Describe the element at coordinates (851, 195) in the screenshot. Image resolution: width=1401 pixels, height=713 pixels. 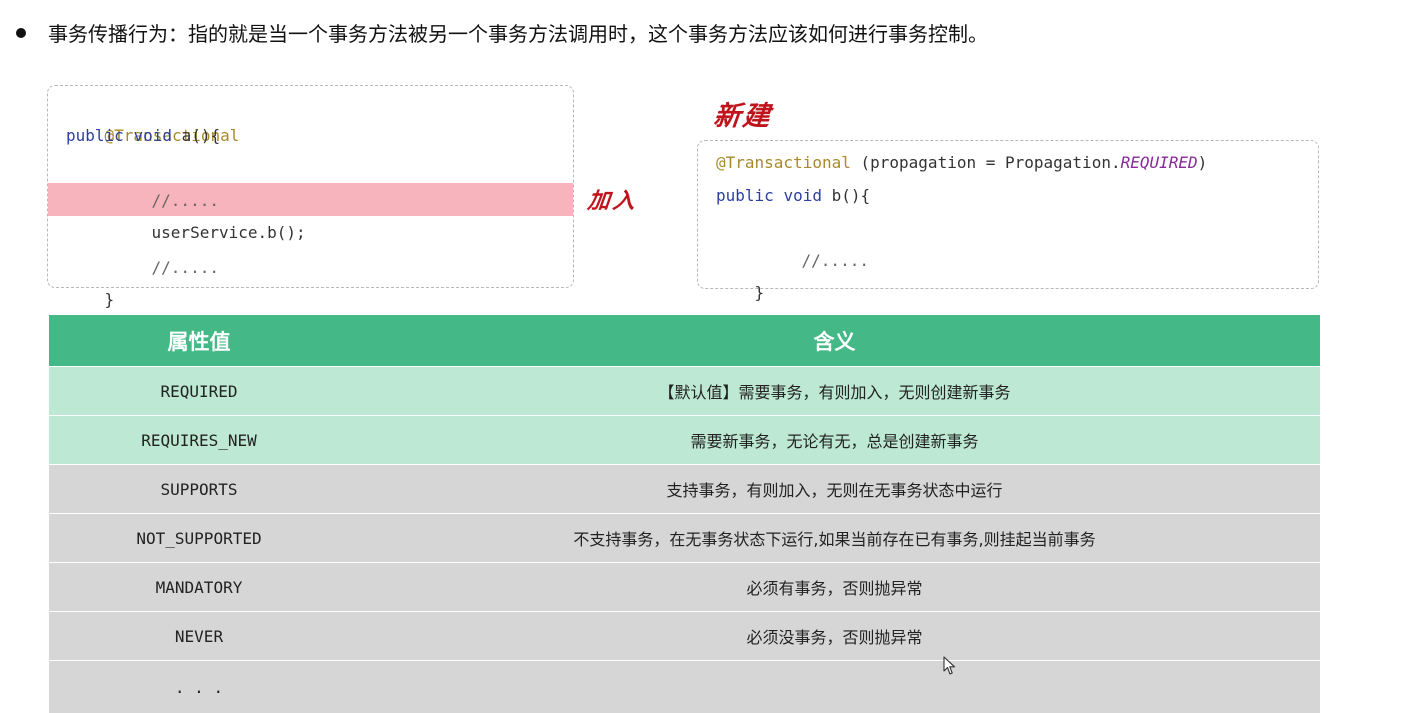
I see `method-signature: b(){` at that location.